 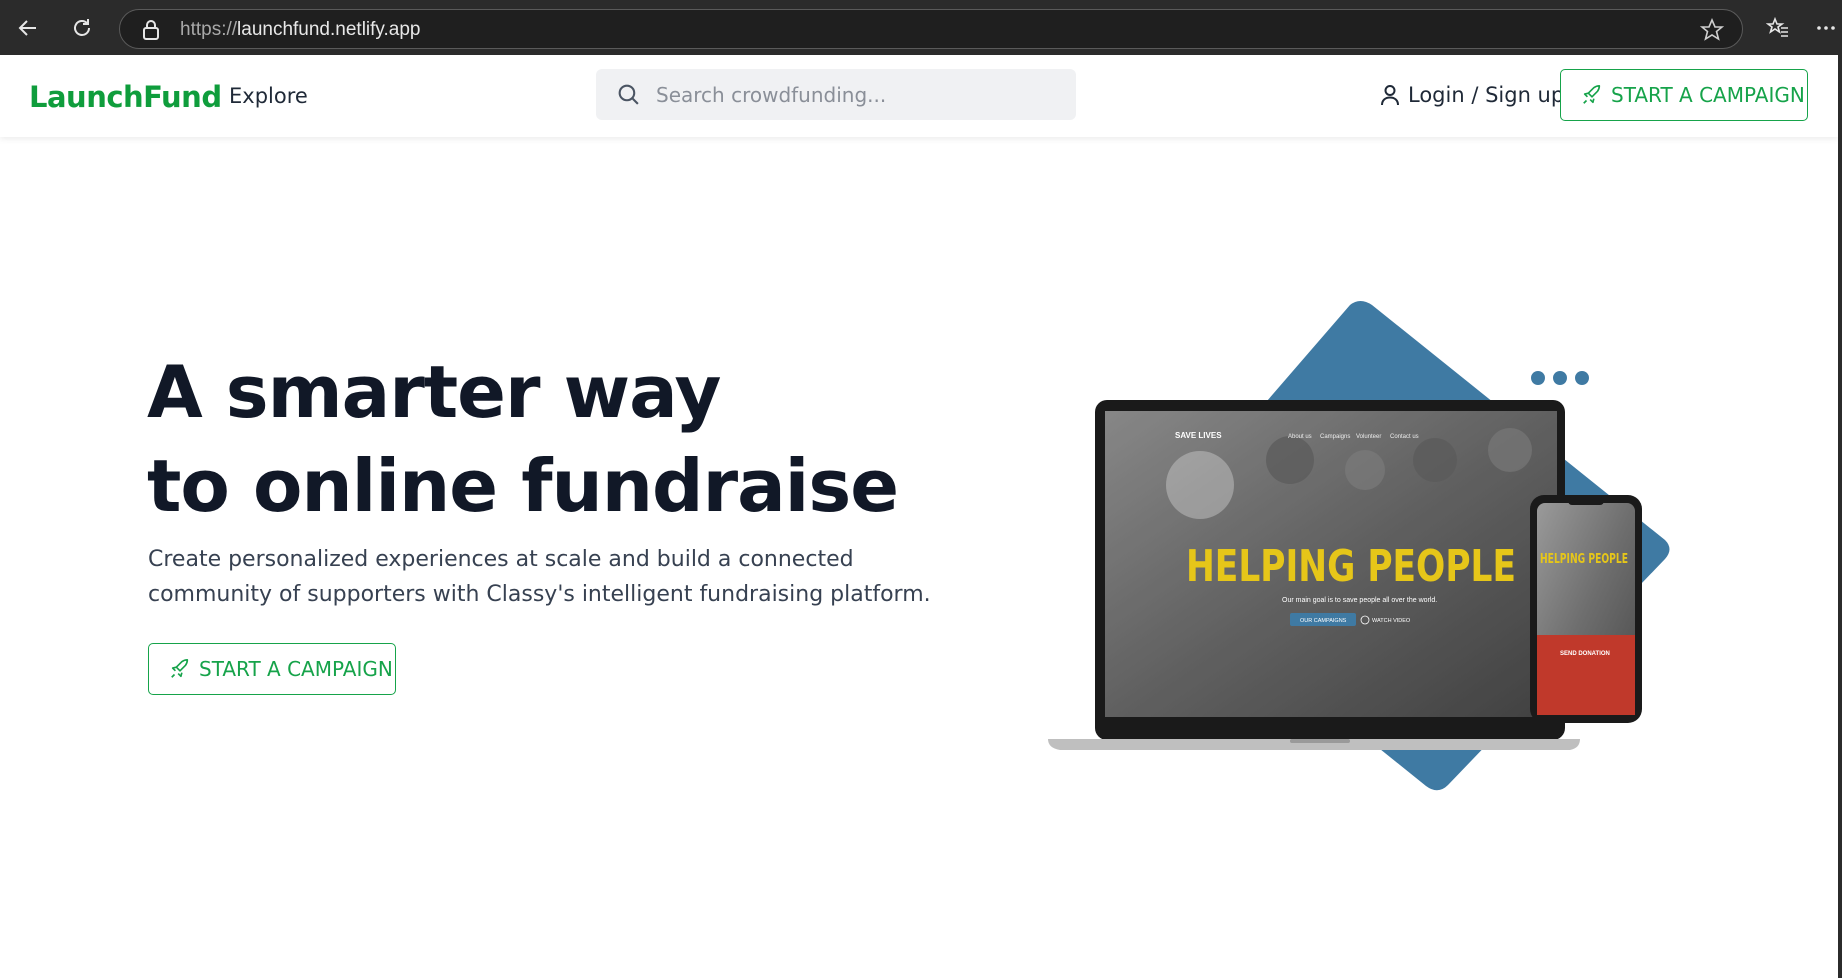 I want to click on back-icon, so click(x=28, y=28).